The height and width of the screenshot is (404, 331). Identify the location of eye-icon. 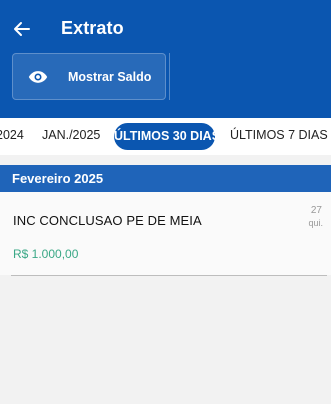
(38, 77).